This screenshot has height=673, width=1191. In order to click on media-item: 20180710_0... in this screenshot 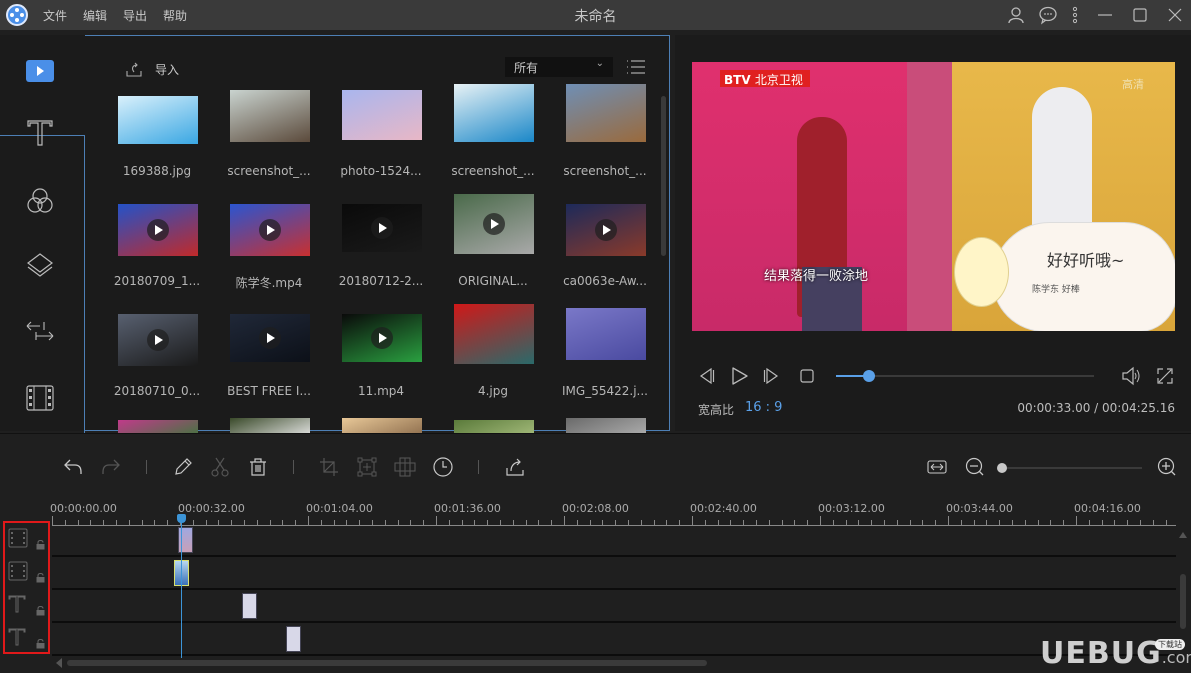, I will do `click(157, 354)`.